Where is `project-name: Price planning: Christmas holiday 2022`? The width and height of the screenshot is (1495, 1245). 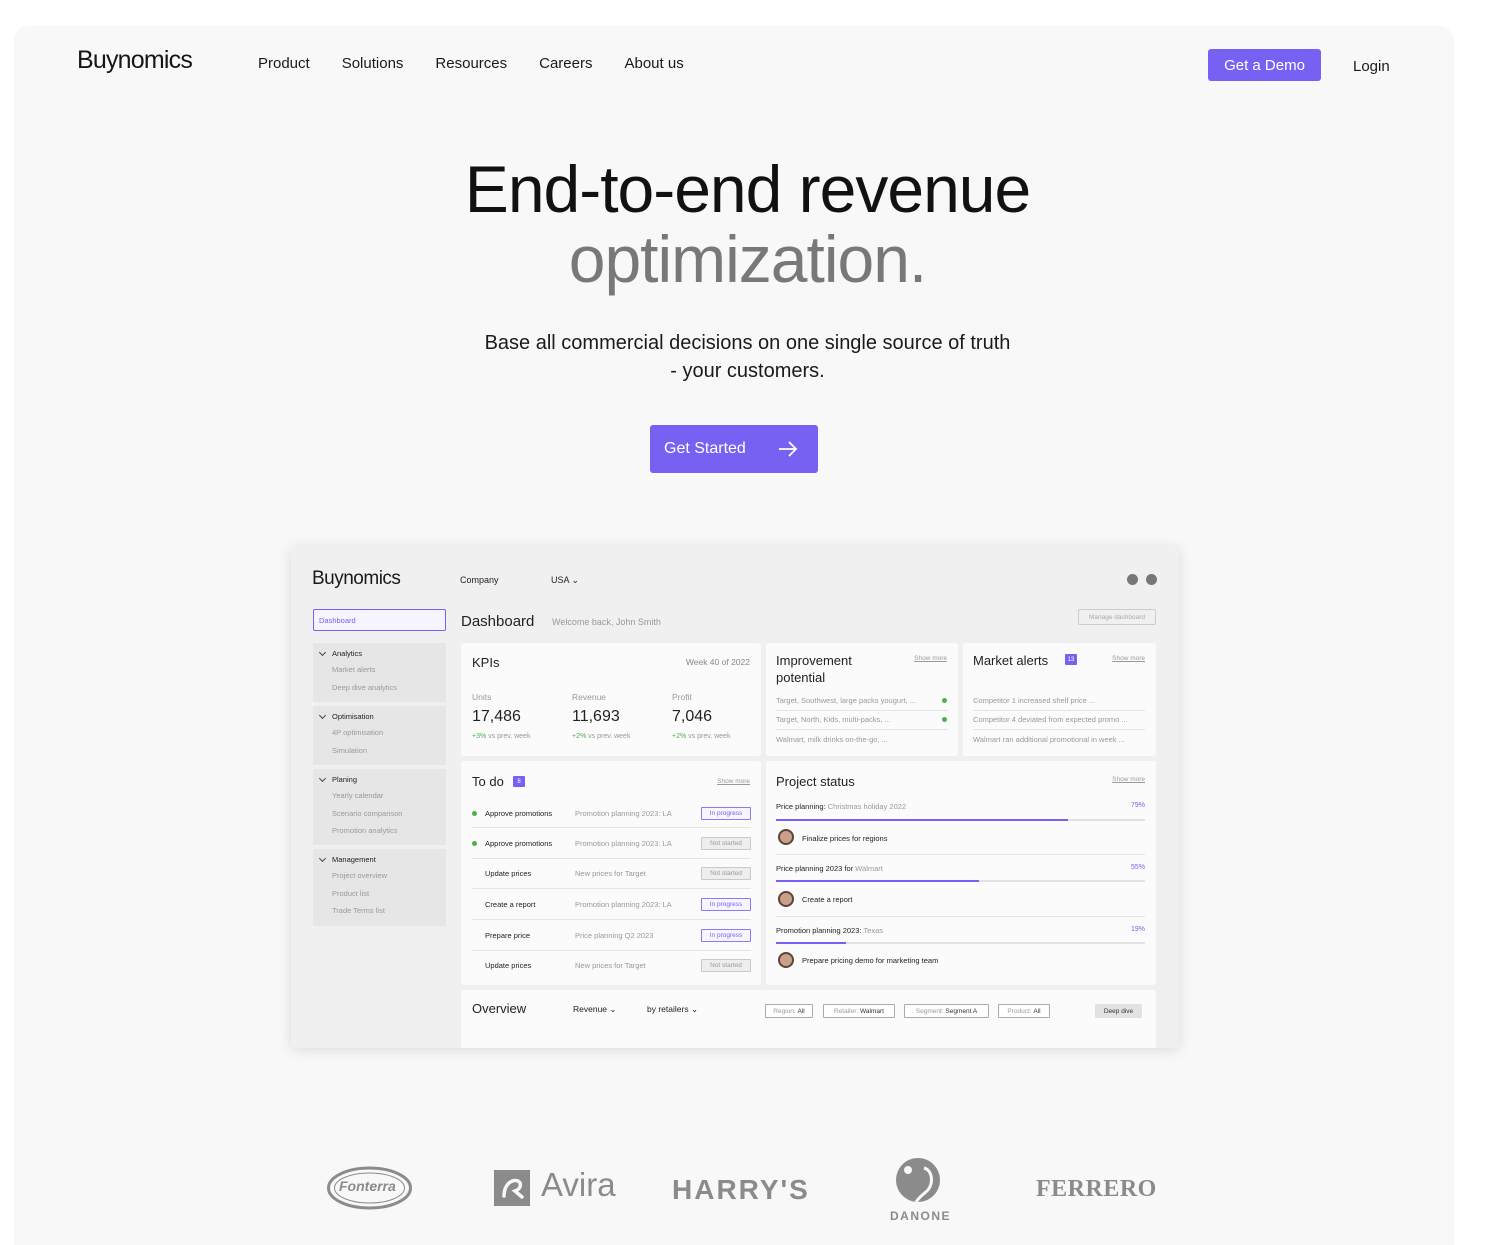 project-name: Price planning: Christmas holiday 2022 is located at coordinates (841, 806).